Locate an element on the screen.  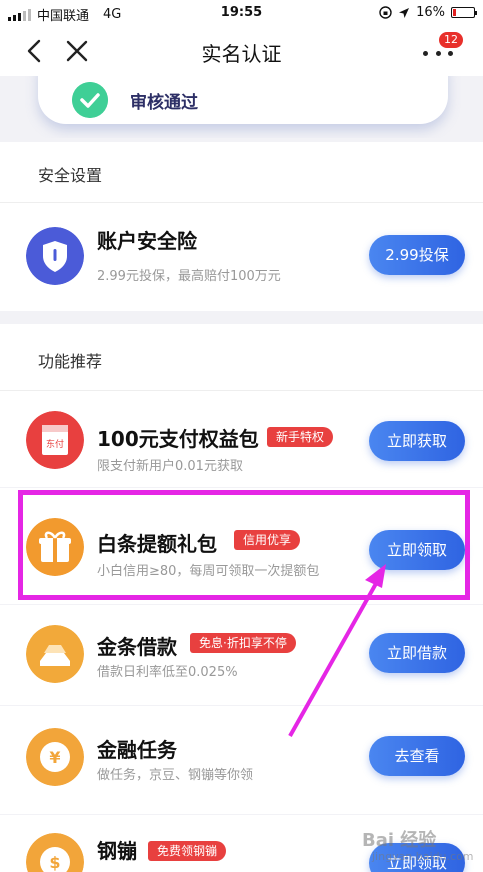
list-item-account-insurance: 账户安全险 2.99元投保，最高赔付100万元 2.99投保 is located at coordinates (241, 257).